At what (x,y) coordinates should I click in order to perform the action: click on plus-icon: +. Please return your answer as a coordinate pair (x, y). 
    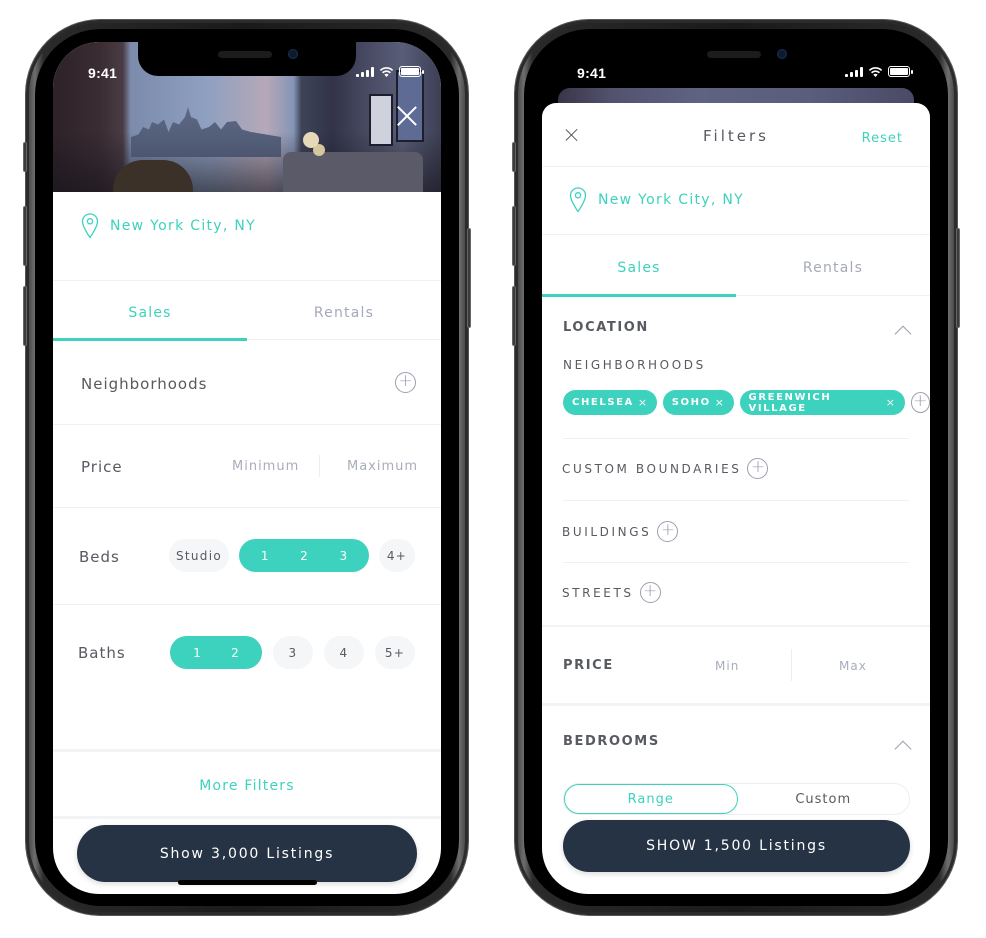
    Looking at the image, I should click on (405, 381).